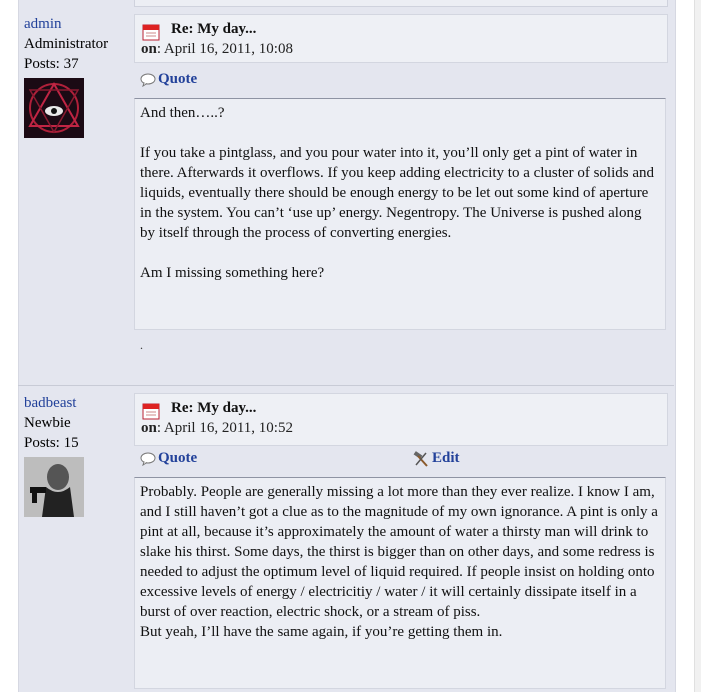 The image size is (701, 692). I want to click on page-margin, so click(9, 346).